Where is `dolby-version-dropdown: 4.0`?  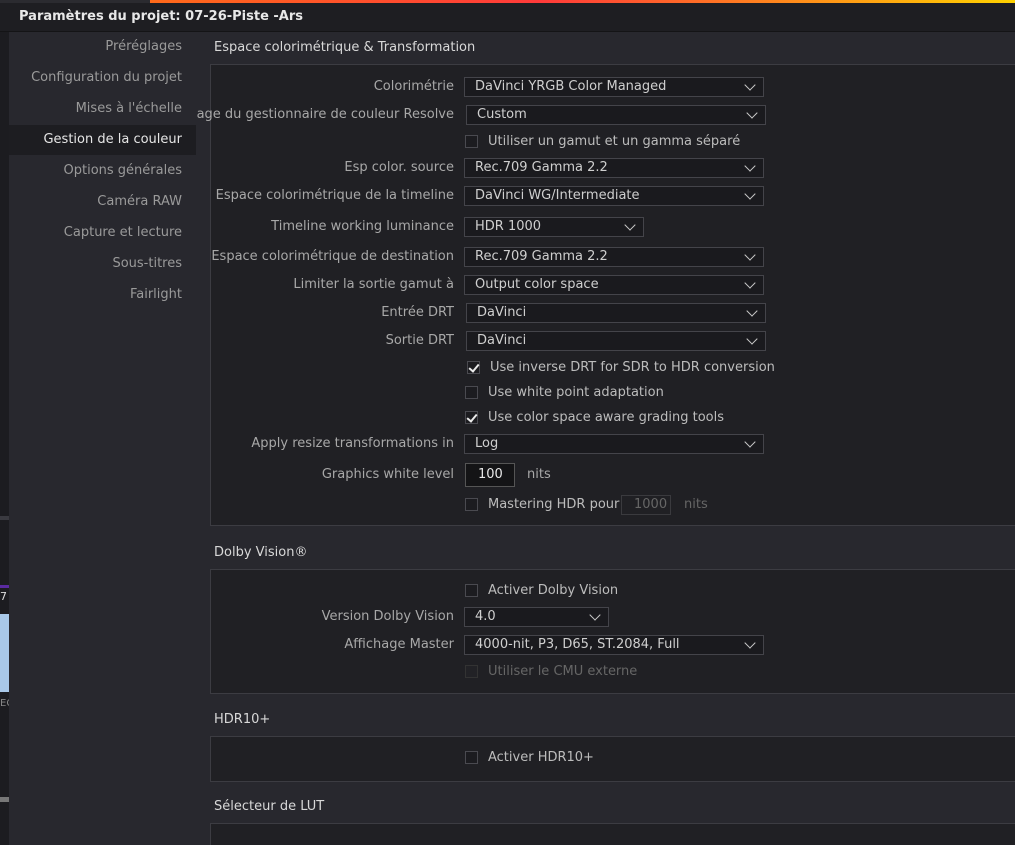
dolby-version-dropdown: 4.0 is located at coordinates (536, 617).